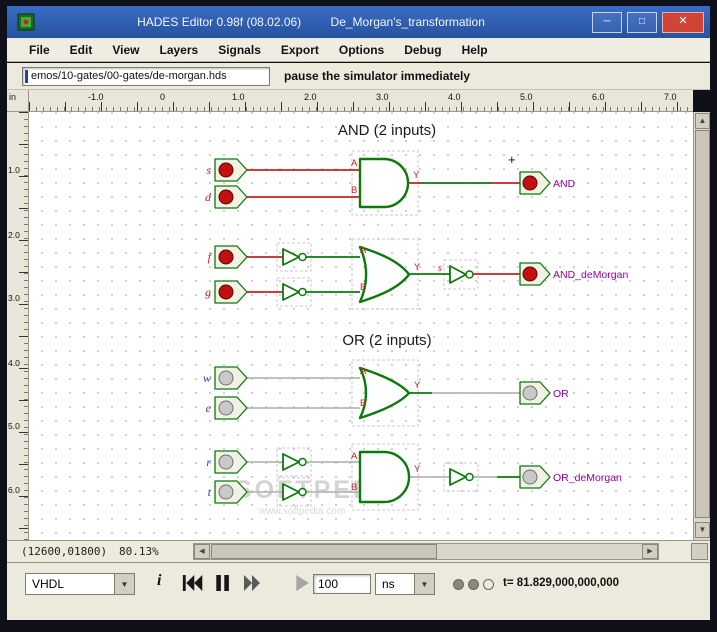 Image resolution: width=717 pixels, height=632 pixels. What do you see at coordinates (300, 50) in the screenshot?
I see `menu-export: Export` at bounding box center [300, 50].